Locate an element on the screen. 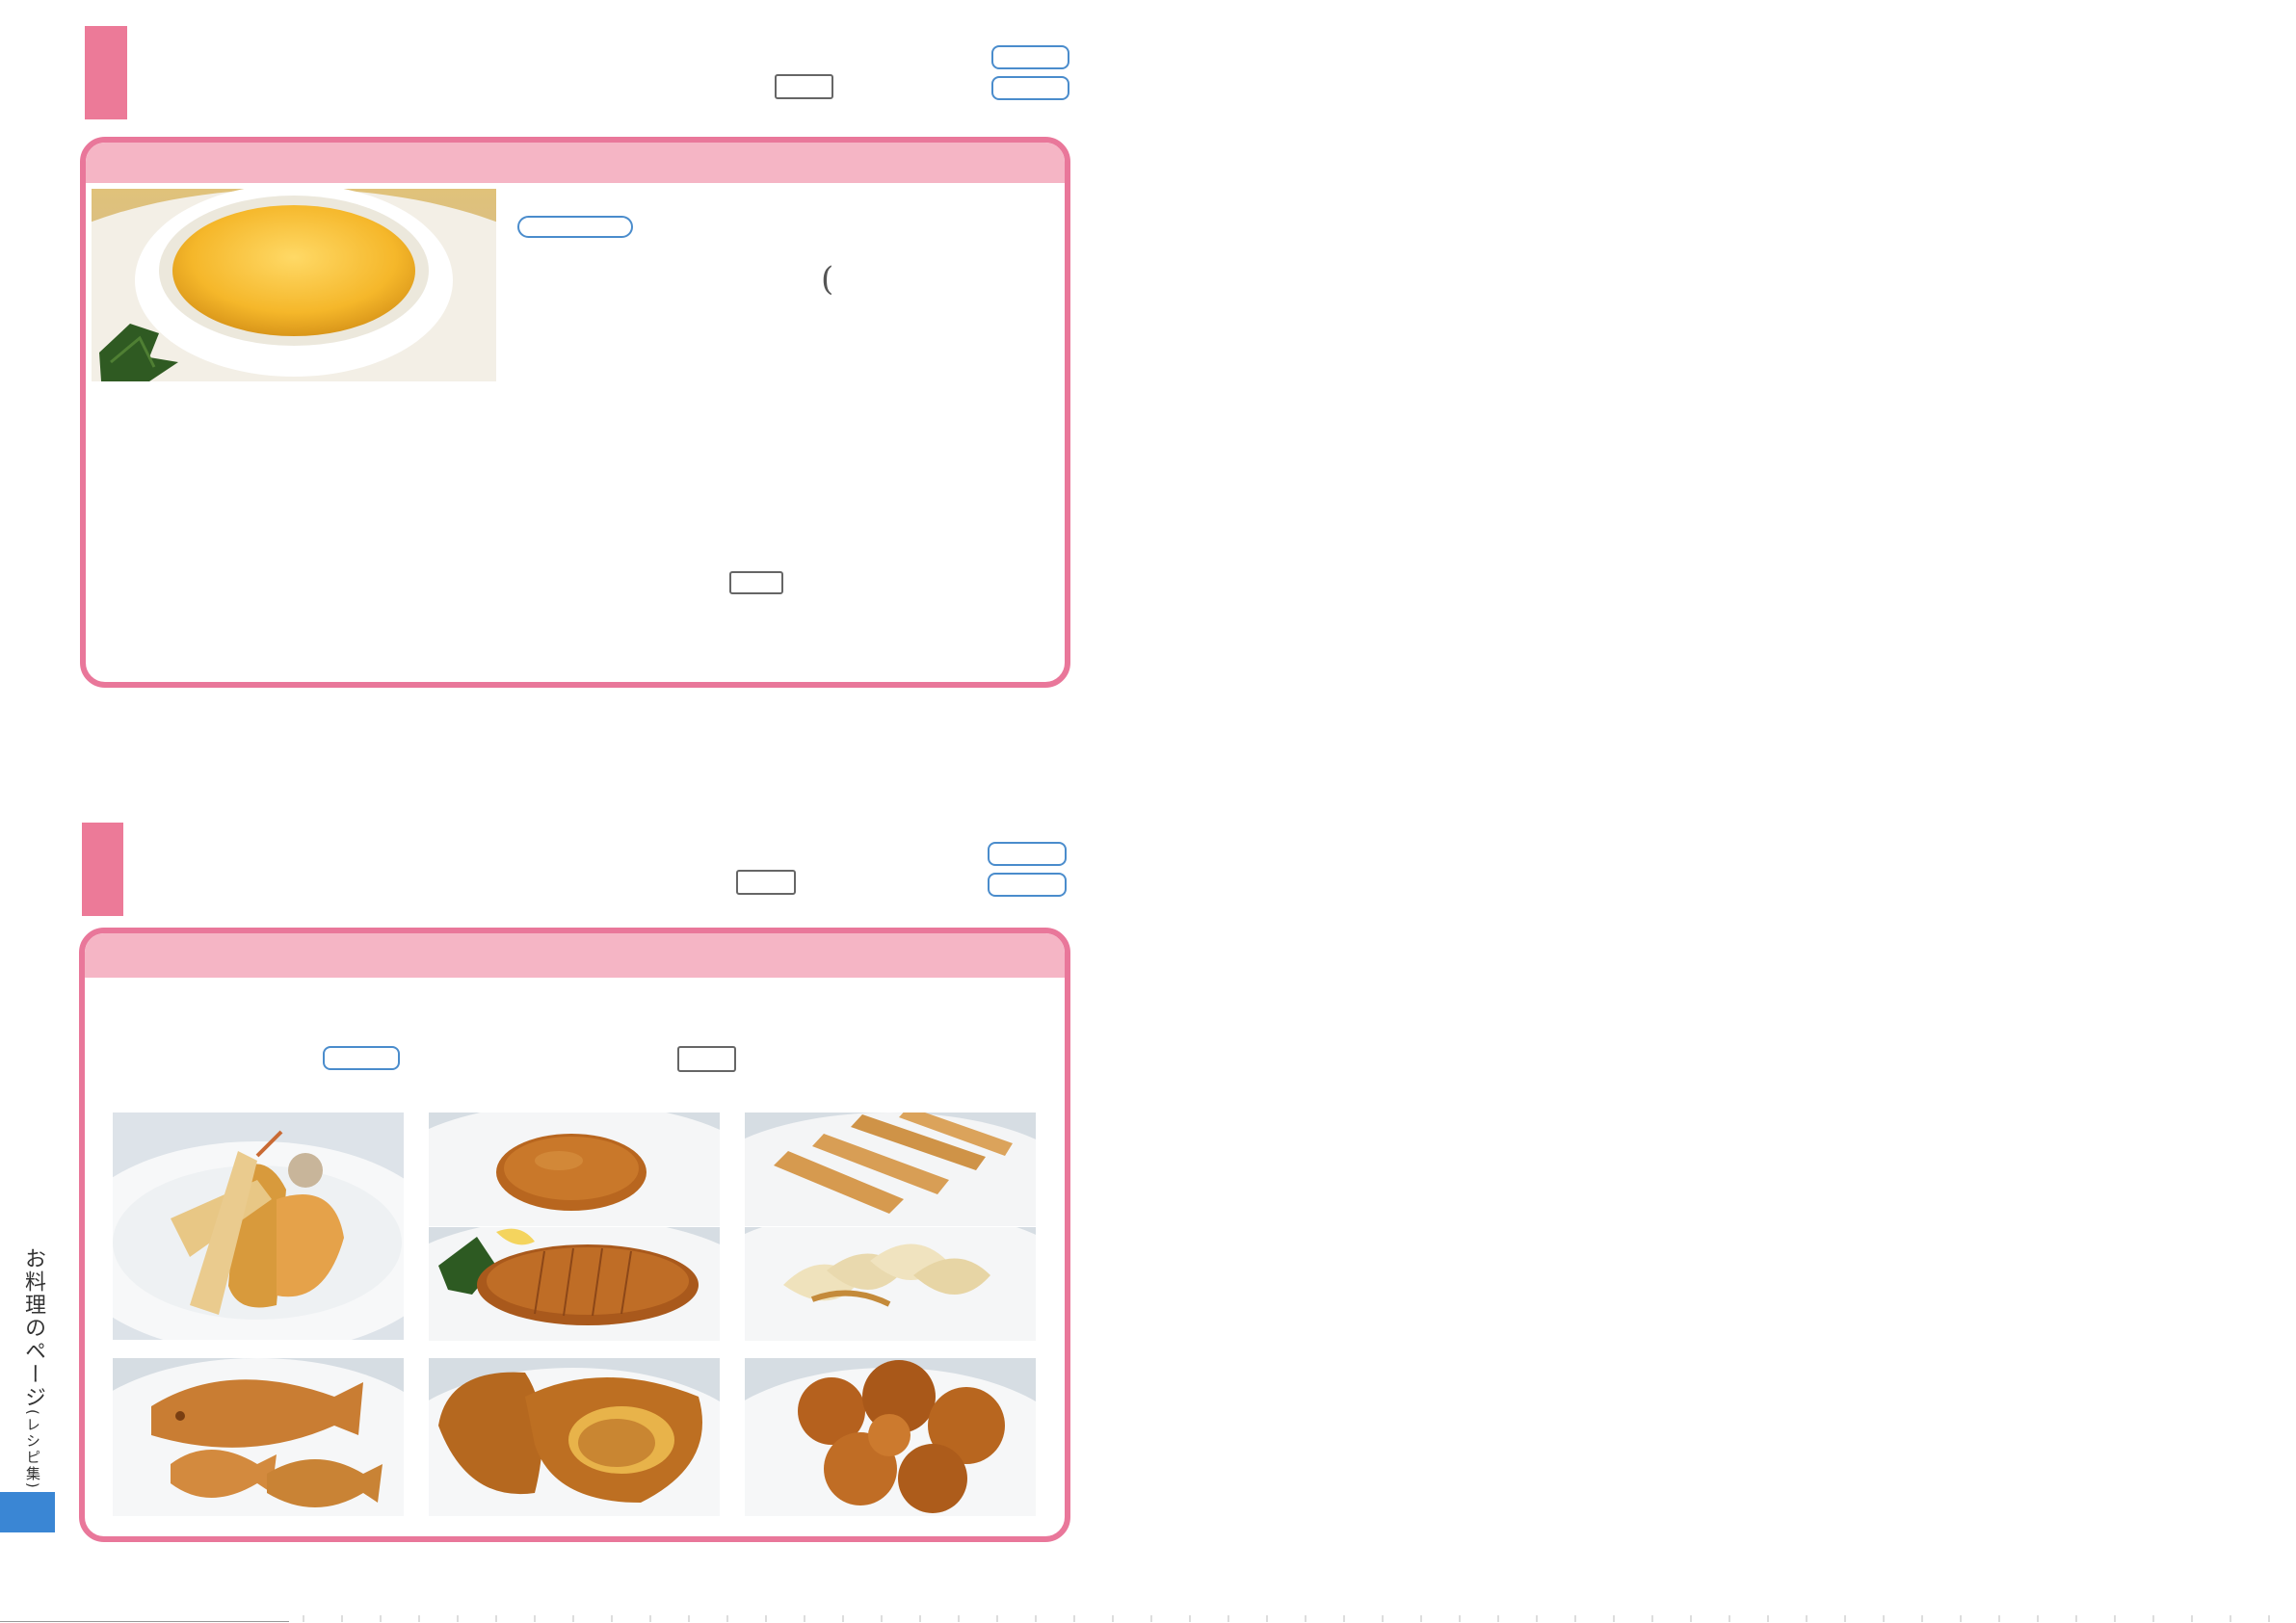  section1-tag-bottom is located at coordinates (1030, 88).